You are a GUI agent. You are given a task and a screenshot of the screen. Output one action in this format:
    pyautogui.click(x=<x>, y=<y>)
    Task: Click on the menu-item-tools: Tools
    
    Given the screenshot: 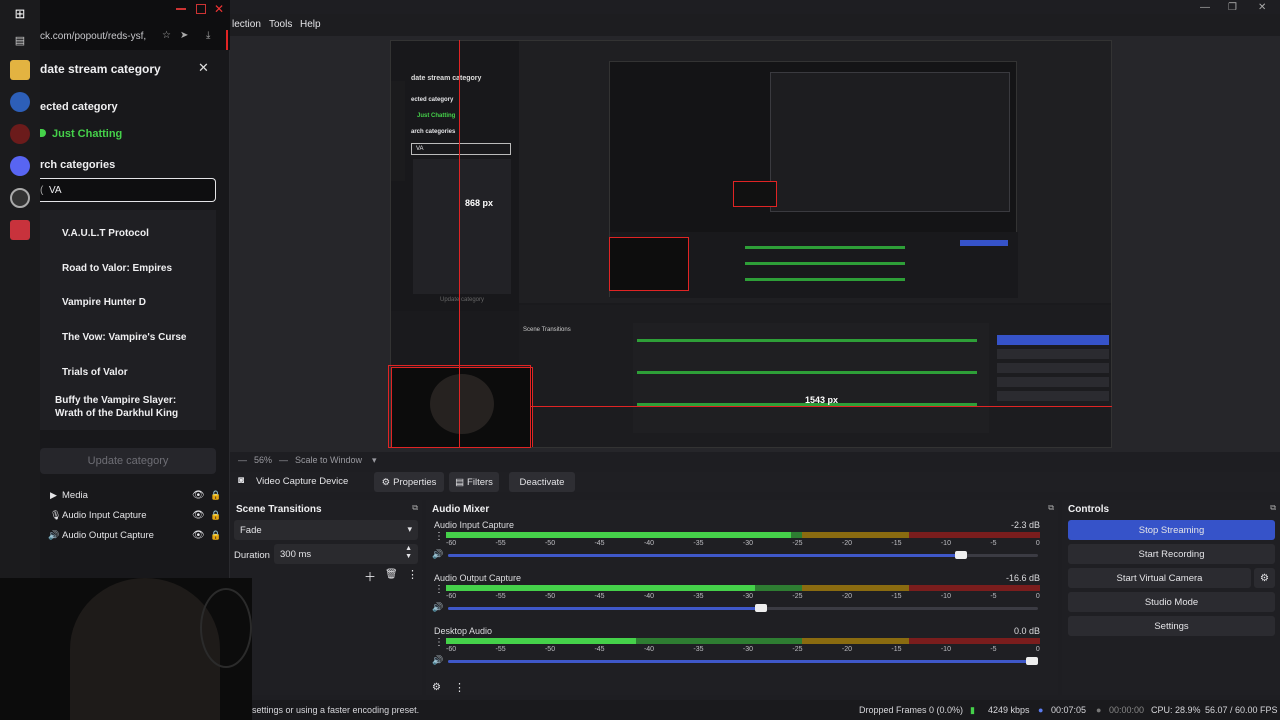 What is the action you would take?
    pyautogui.click(x=280, y=24)
    